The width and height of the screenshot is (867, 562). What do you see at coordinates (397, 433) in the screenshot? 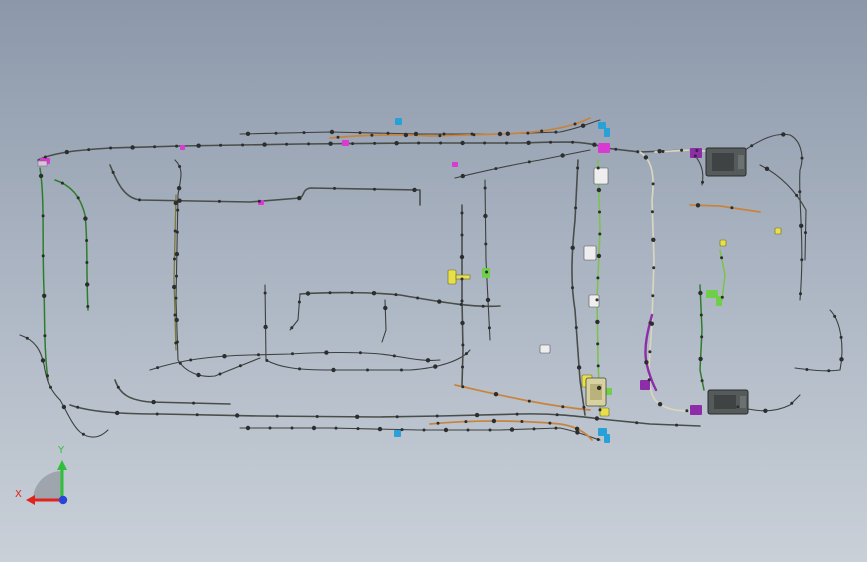
I see `connector-blue-bottom-left` at bounding box center [397, 433].